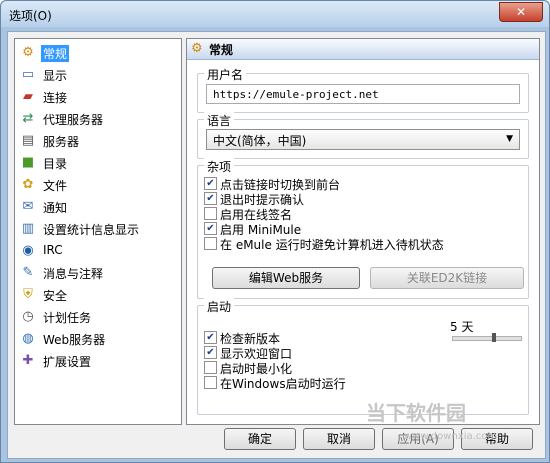  What do you see at coordinates (447, 278) in the screenshot?
I see `associate-ed2k-button: 关联ED2K链接` at bounding box center [447, 278].